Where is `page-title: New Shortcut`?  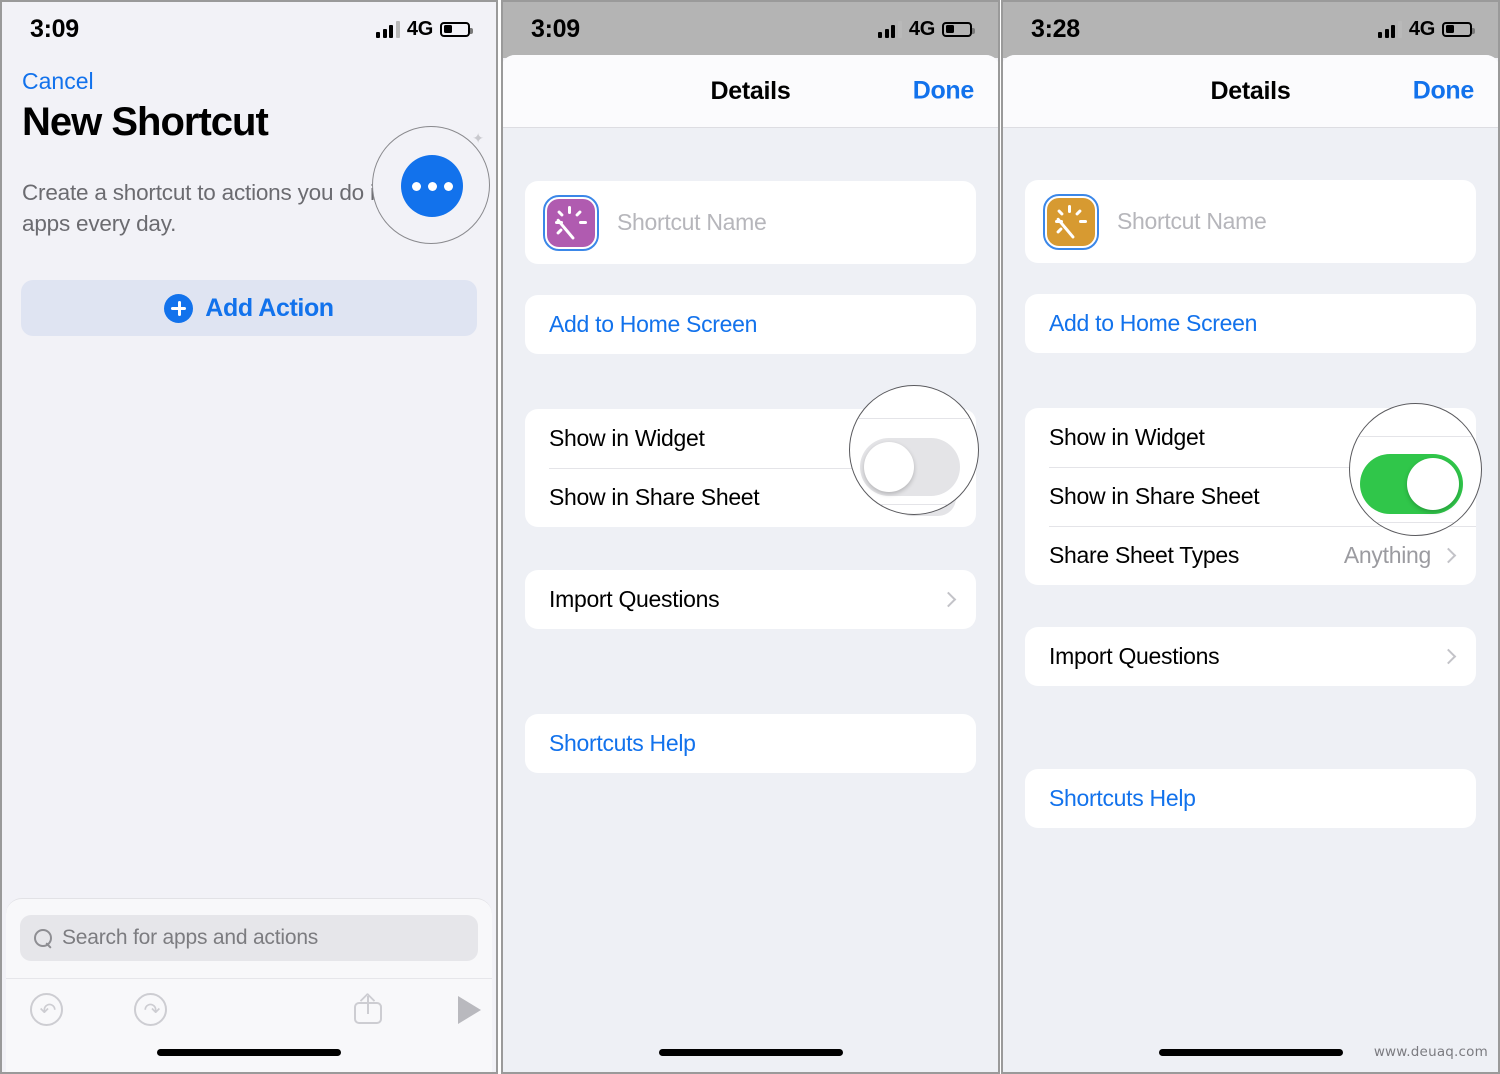
page-title: New Shortcut is located at coordinates (145, 122).